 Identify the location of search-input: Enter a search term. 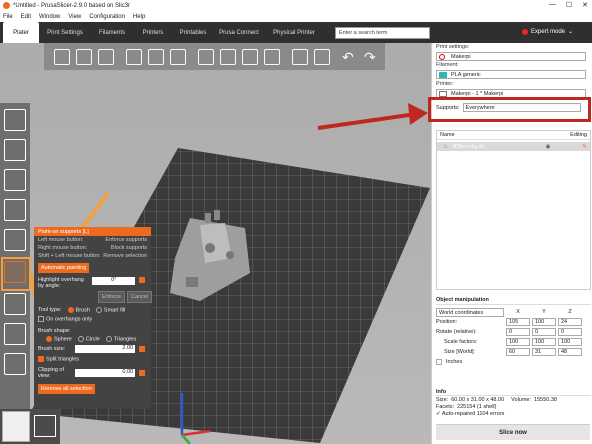
(382, 33).